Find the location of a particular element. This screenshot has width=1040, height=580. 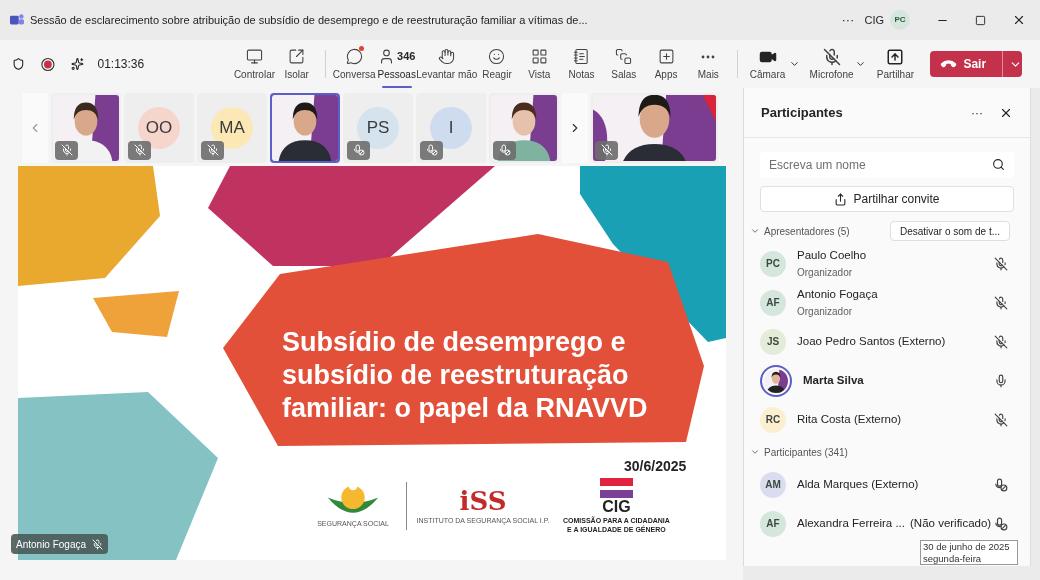

toolbar-label: Mais is located at coordinates (708, 74).